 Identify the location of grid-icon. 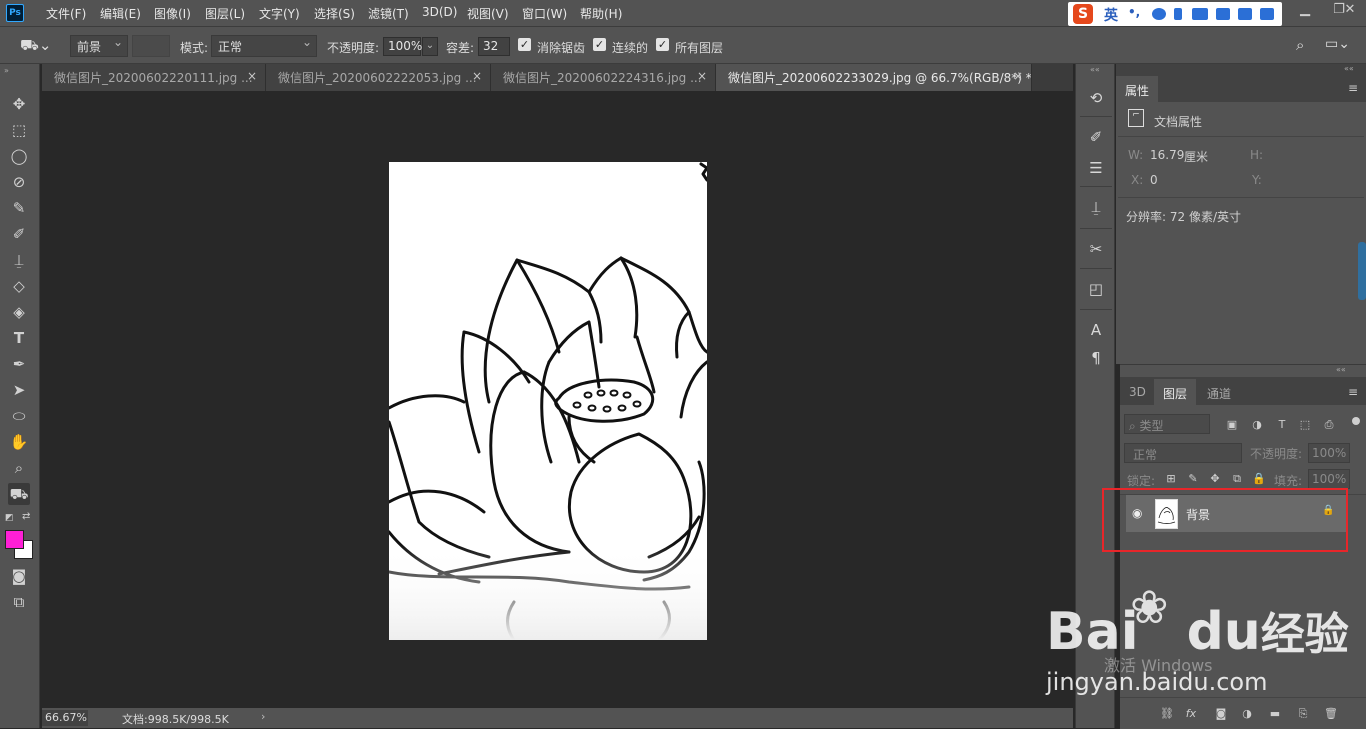
(1267, 14).